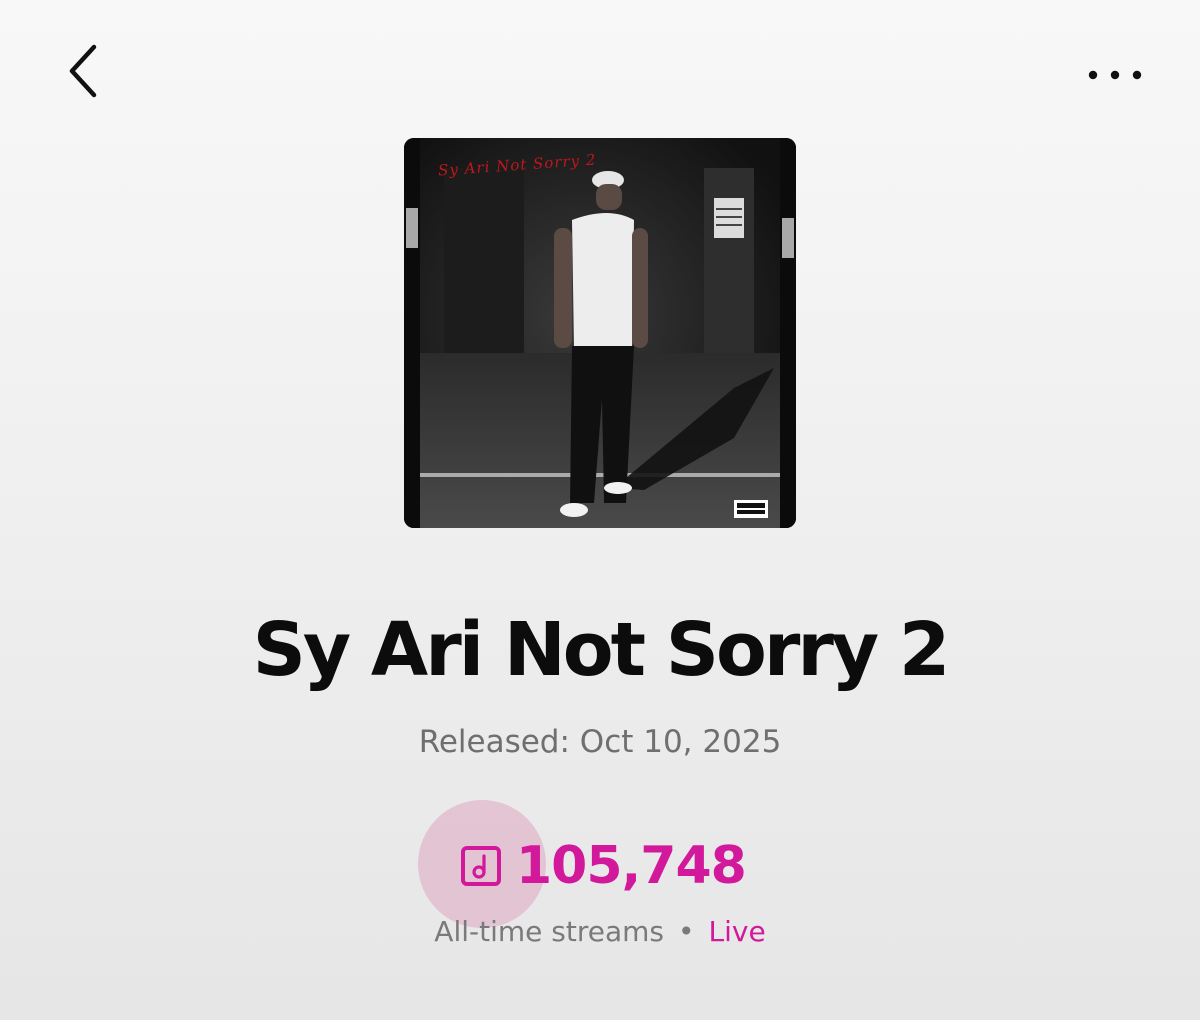  Describe the element at coordinates (631, 866) in the screenshot. I see `stream-count: 105,748` at that location.